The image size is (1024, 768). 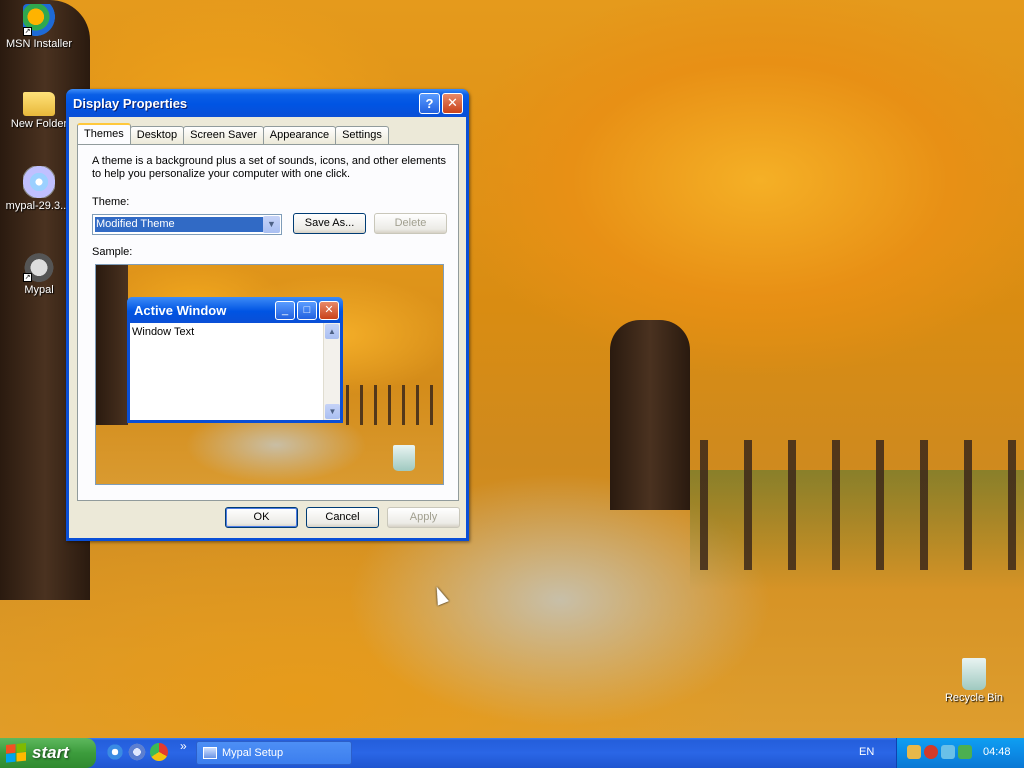 What do you see at coordinates (332, 411) in the screenshot?
I see `scroll-down-icon: ▼` at bounding box center [332, 411].